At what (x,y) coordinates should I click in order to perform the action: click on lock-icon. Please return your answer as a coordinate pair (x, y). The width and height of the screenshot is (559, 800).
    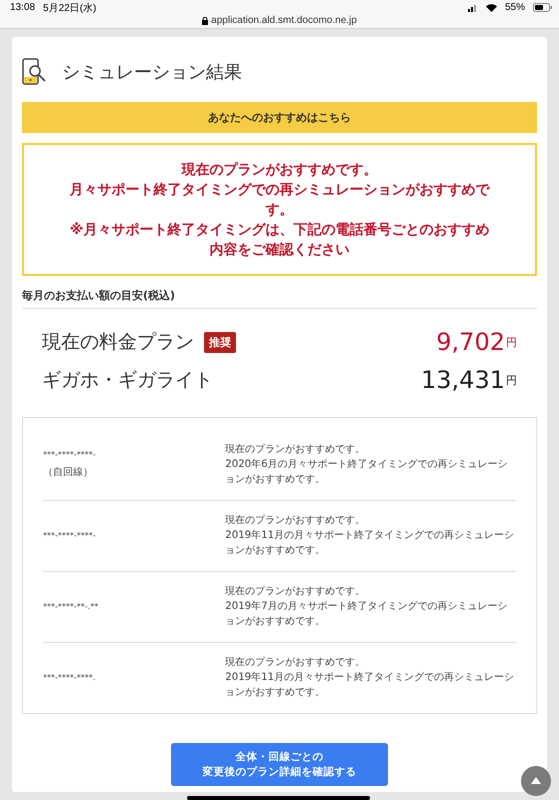
    Looking at the image, I should click on (205, 20).